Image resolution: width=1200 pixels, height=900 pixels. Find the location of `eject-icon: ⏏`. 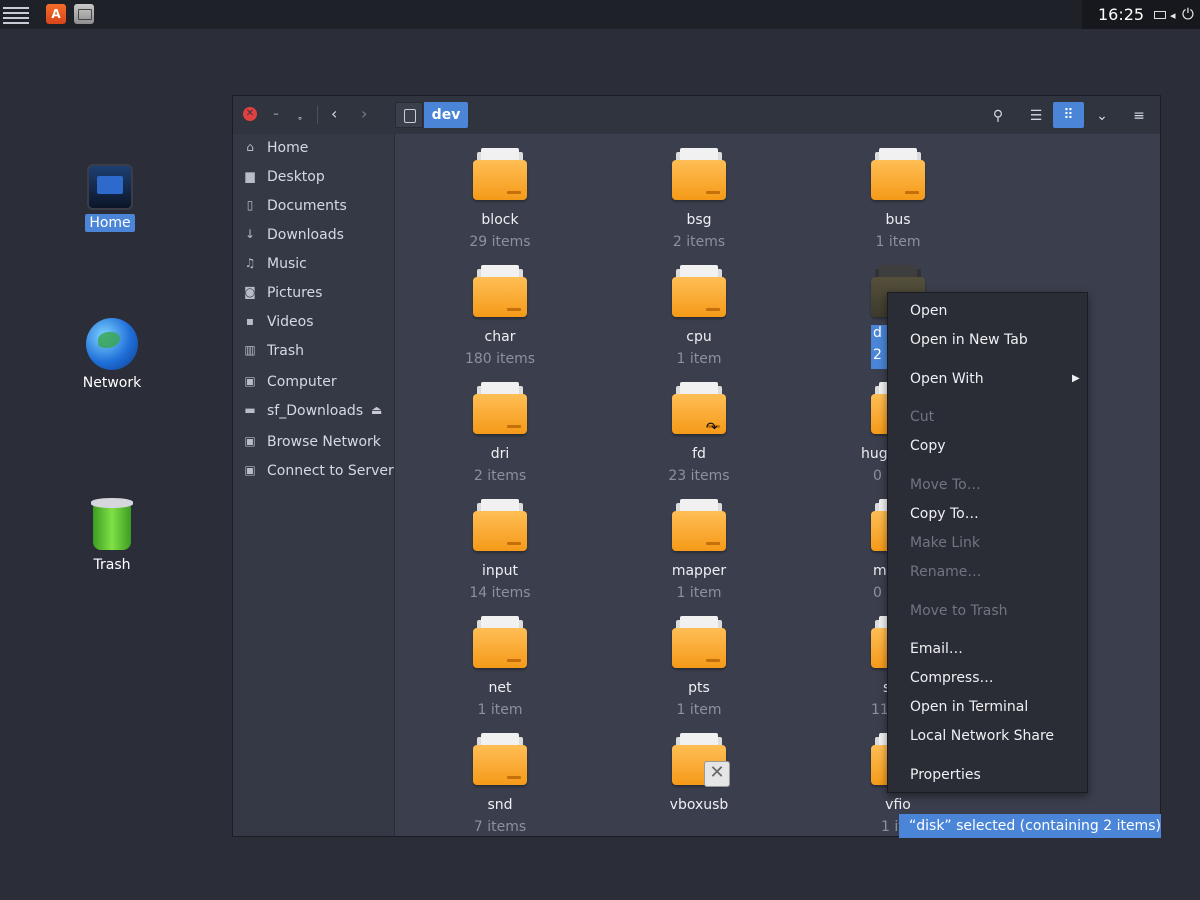

eject-icon: ⏏ is located at coordinates (376, 410).